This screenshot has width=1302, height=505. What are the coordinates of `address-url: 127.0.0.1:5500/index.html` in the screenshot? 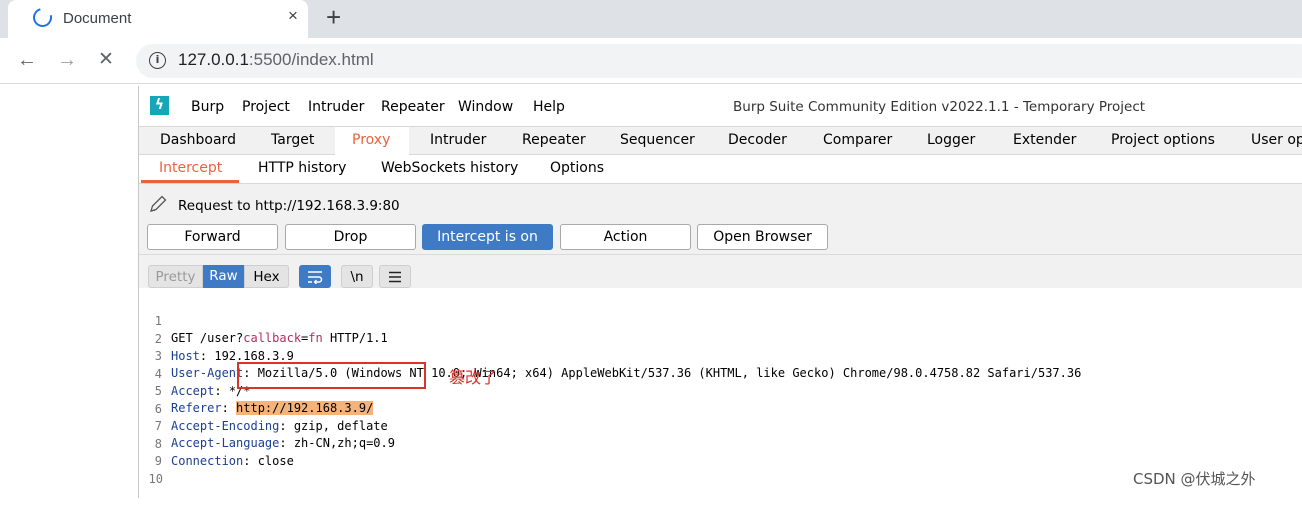 It's located at (276, 60).